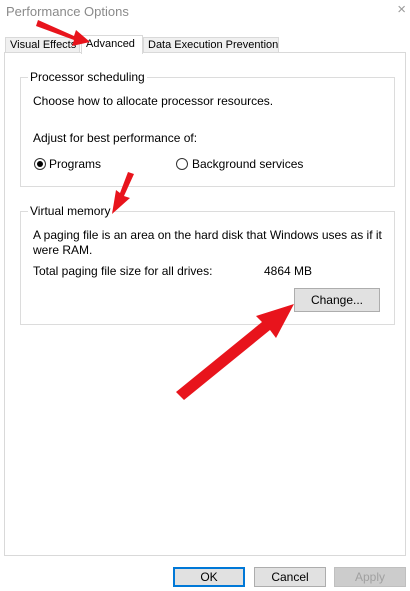 This screenshot has height=591, width=410. Describe the element at coordinates (75, 164) in the screenshot. I see `programs-label: Programs` at that location.